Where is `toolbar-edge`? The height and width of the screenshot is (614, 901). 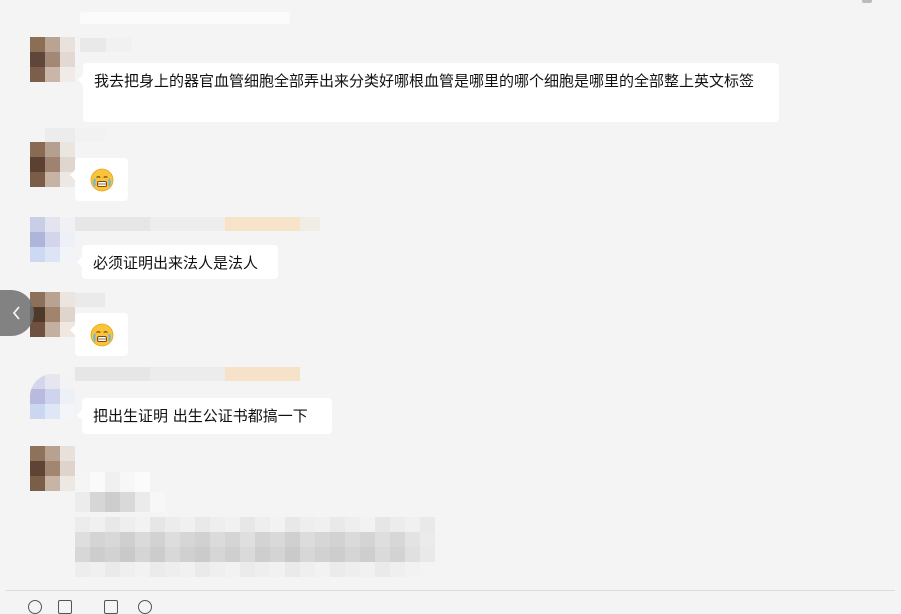
toolbar-edge is located at coordinates (867, 1).